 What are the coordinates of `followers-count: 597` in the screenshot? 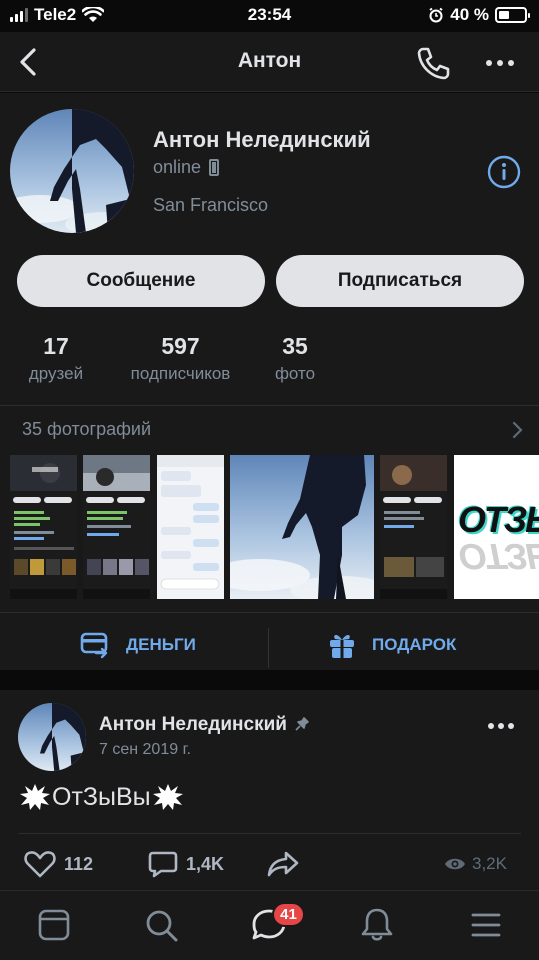 It's located at (180, 346).